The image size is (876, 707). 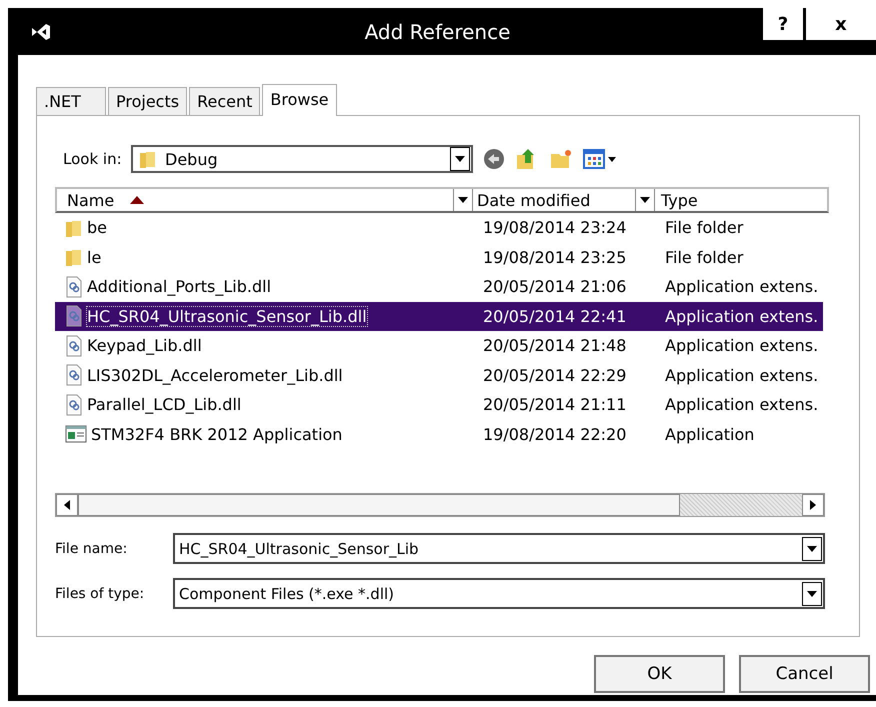 I want to click on column-header: Name, so click(x=265, y=200).